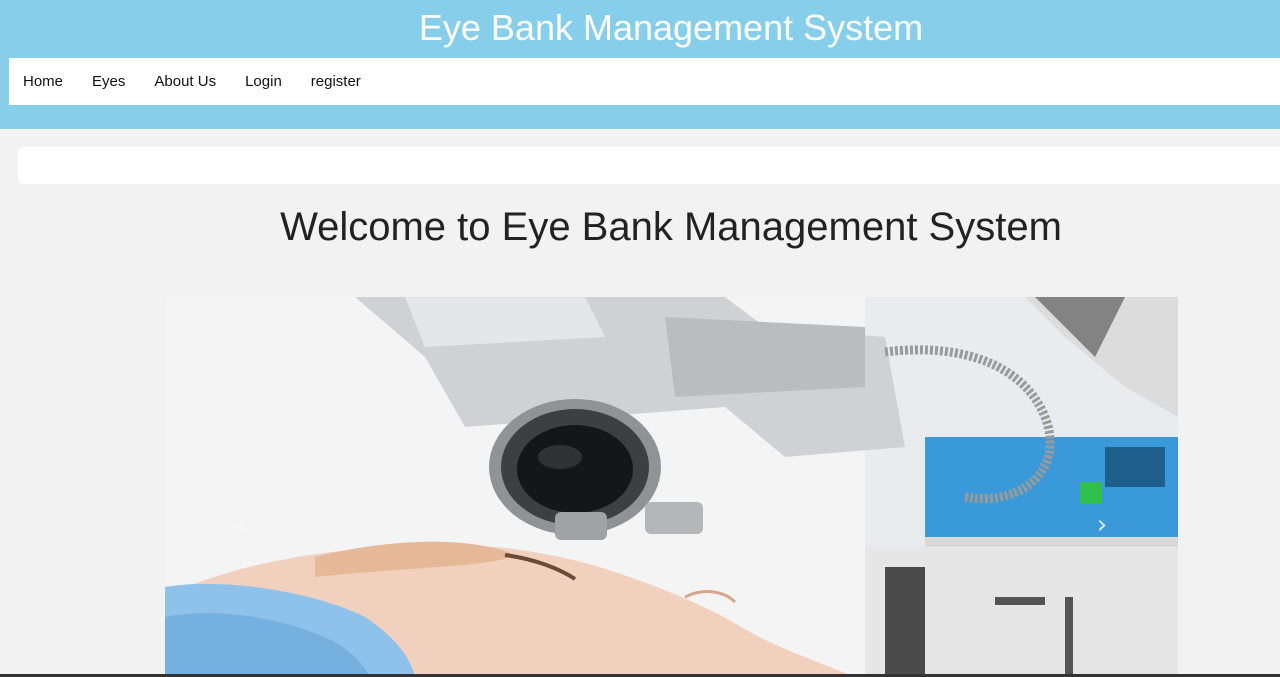  Describe the element at coordinates (1102, 525) in the screenshot. I see `chevron-right-icon: ›` at that location.